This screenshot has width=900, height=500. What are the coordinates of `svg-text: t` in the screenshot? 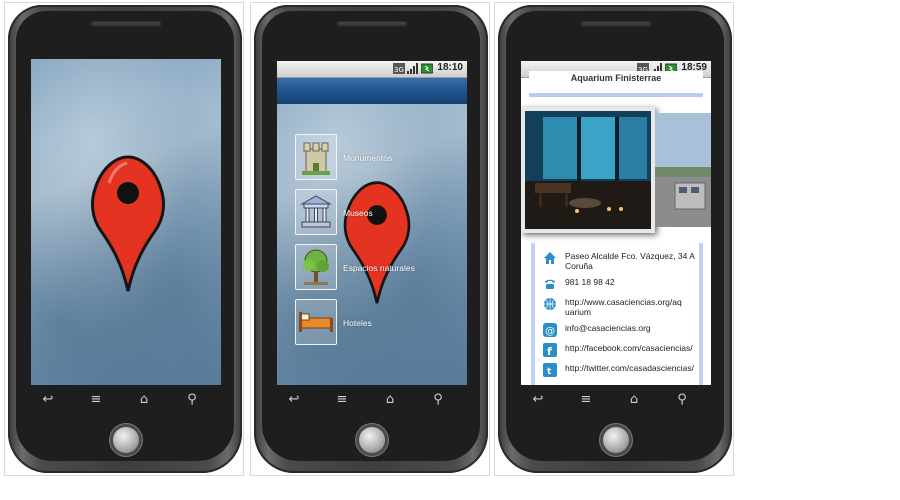 It's located at (549, 372).